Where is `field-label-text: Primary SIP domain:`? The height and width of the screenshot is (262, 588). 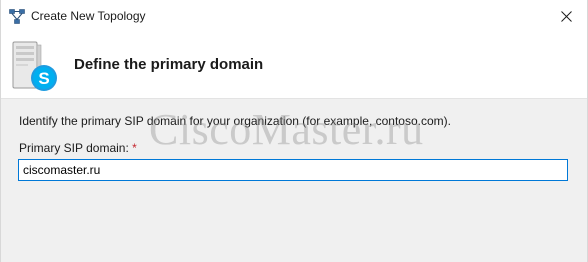 field-label-text: Primary SIP domain: is located at coordinates (74, 148).